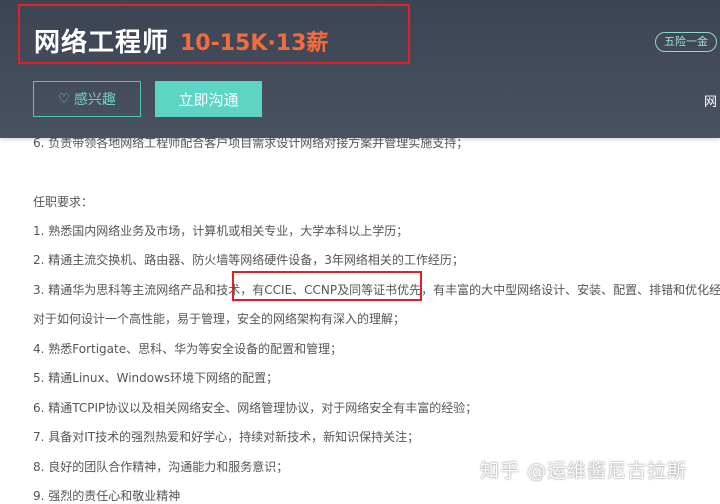 This screenshot has width=720, height=504. What do you see at coordinates (226, 437) in the screenshot?
I see `requirement-7: 7. 具备对IT技术的强烈热爱和好学心，持续对新技术，新知识保持关注；` at bounding box center [226, 437].